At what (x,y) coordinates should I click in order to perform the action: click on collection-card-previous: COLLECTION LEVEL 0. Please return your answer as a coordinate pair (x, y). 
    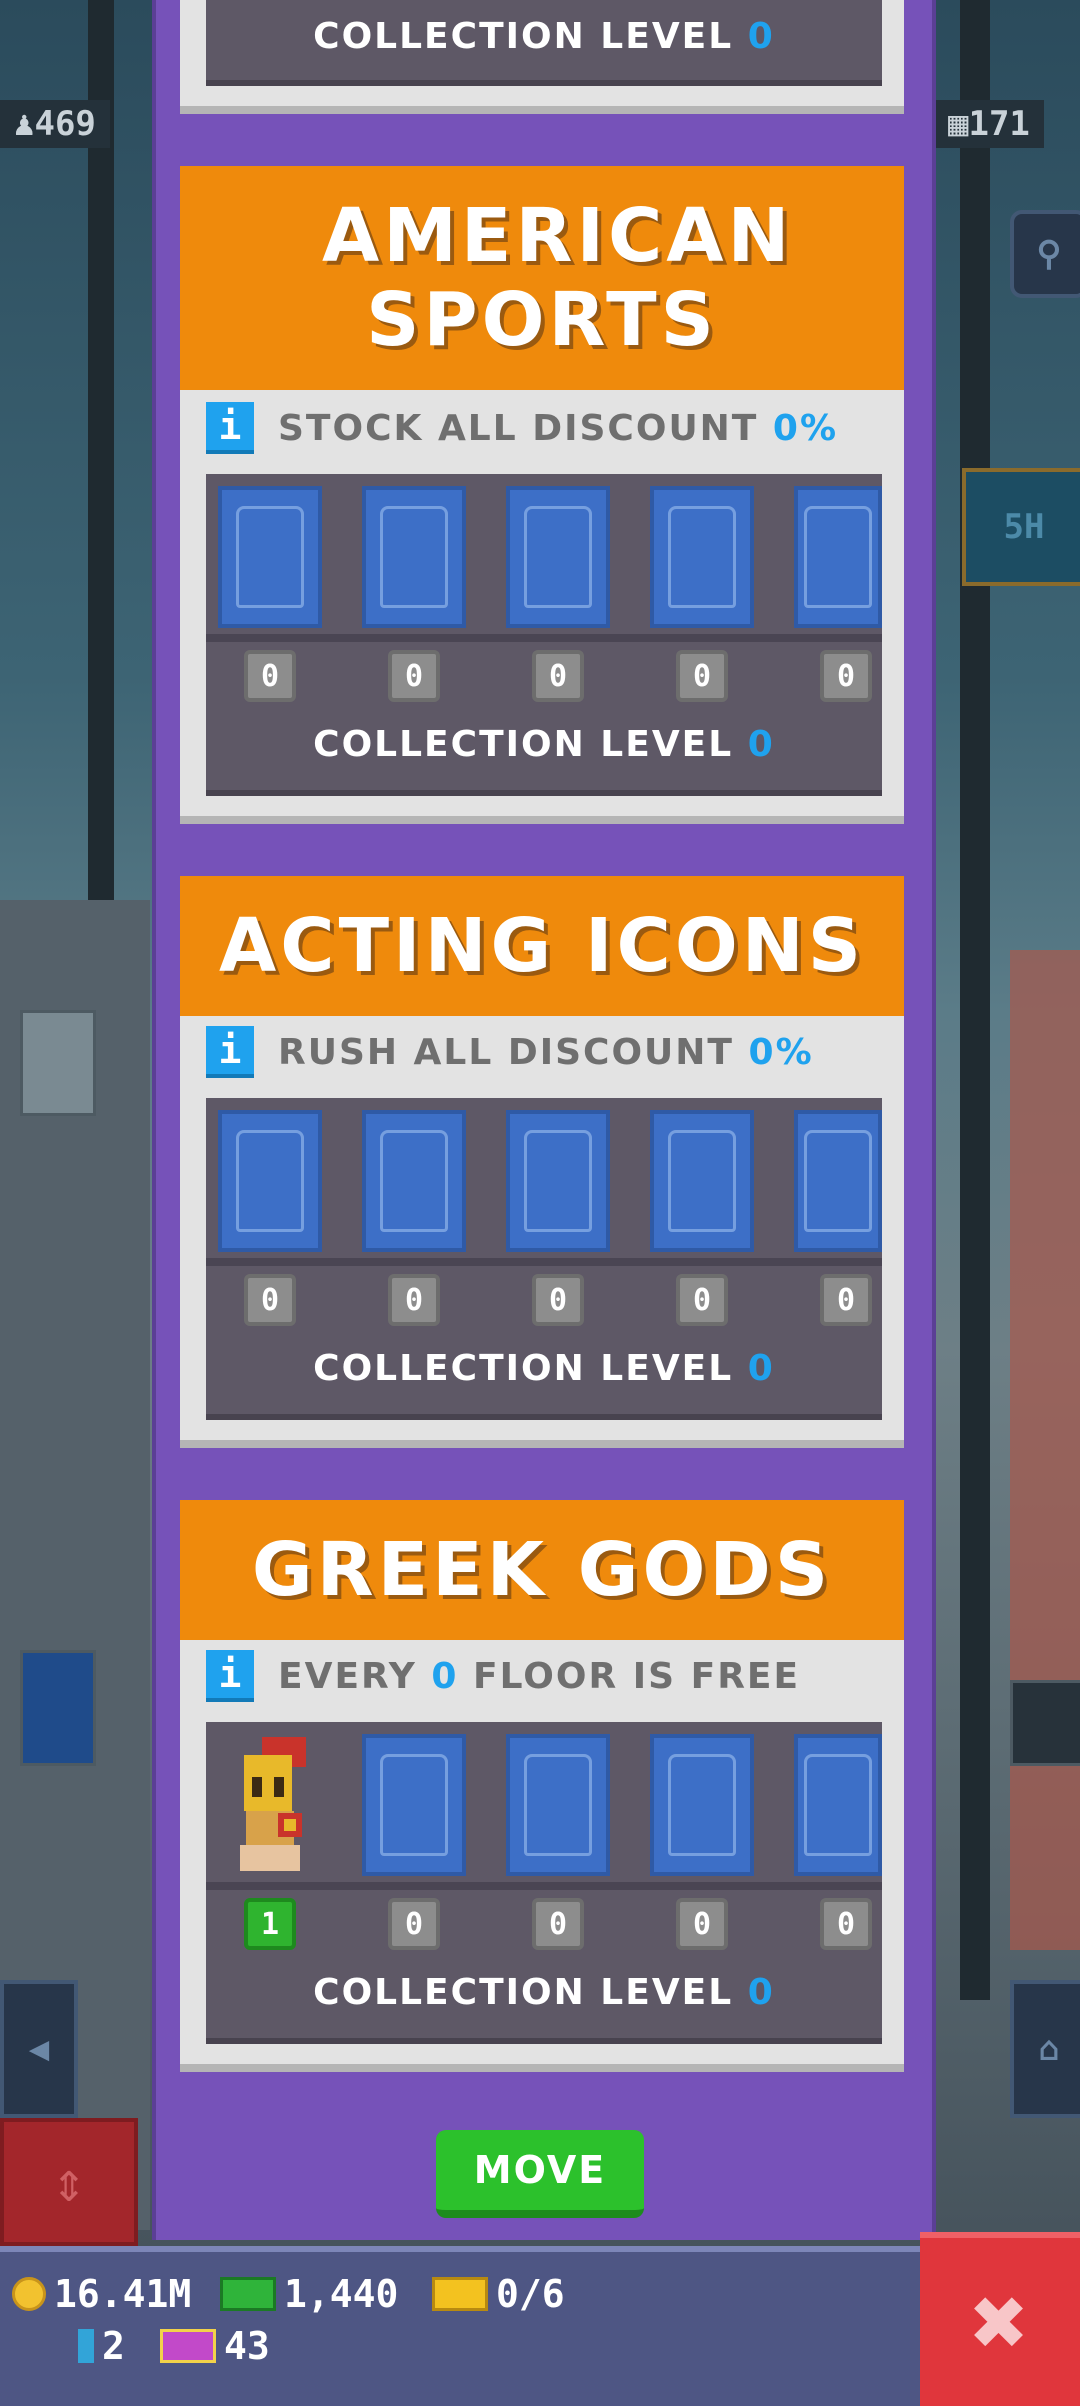
    Looking at the image, I should click on (542, 57).